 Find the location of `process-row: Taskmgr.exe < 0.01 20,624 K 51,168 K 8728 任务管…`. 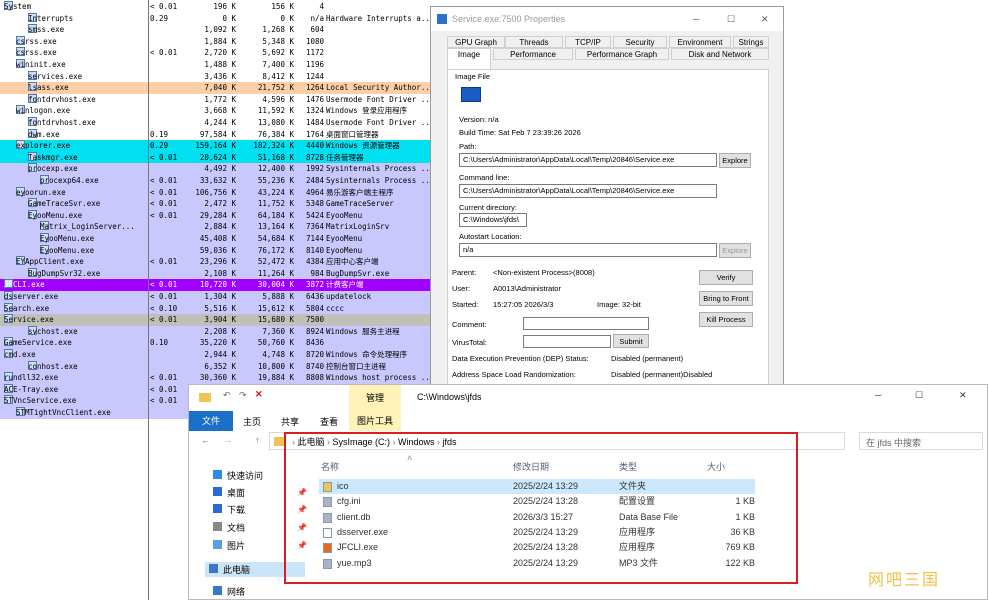

process-row: Taskmgr.exe < 0.01 20,624 K 51,168 K 8728 任务管… is located at coordinates (217, 157).